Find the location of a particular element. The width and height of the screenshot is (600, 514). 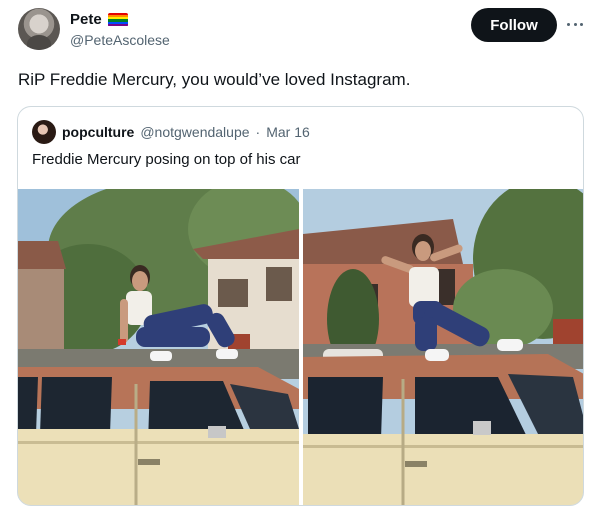

follow-button: Follow is located at coordinates (514, 25).